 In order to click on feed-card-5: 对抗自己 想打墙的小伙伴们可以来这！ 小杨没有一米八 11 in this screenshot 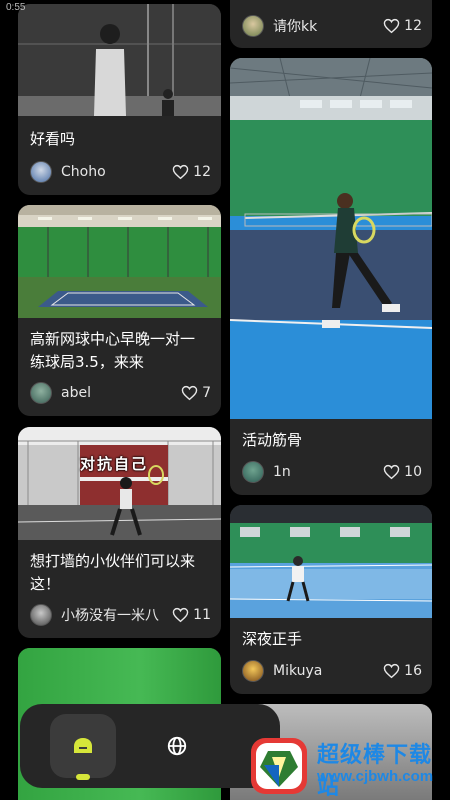, I will do `click(119, 532)`.